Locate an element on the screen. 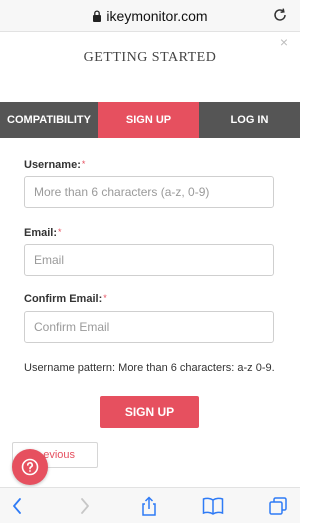 The image size is (320, 523). sign-up-button: SIGN UP is located at coordinates (149, 412).